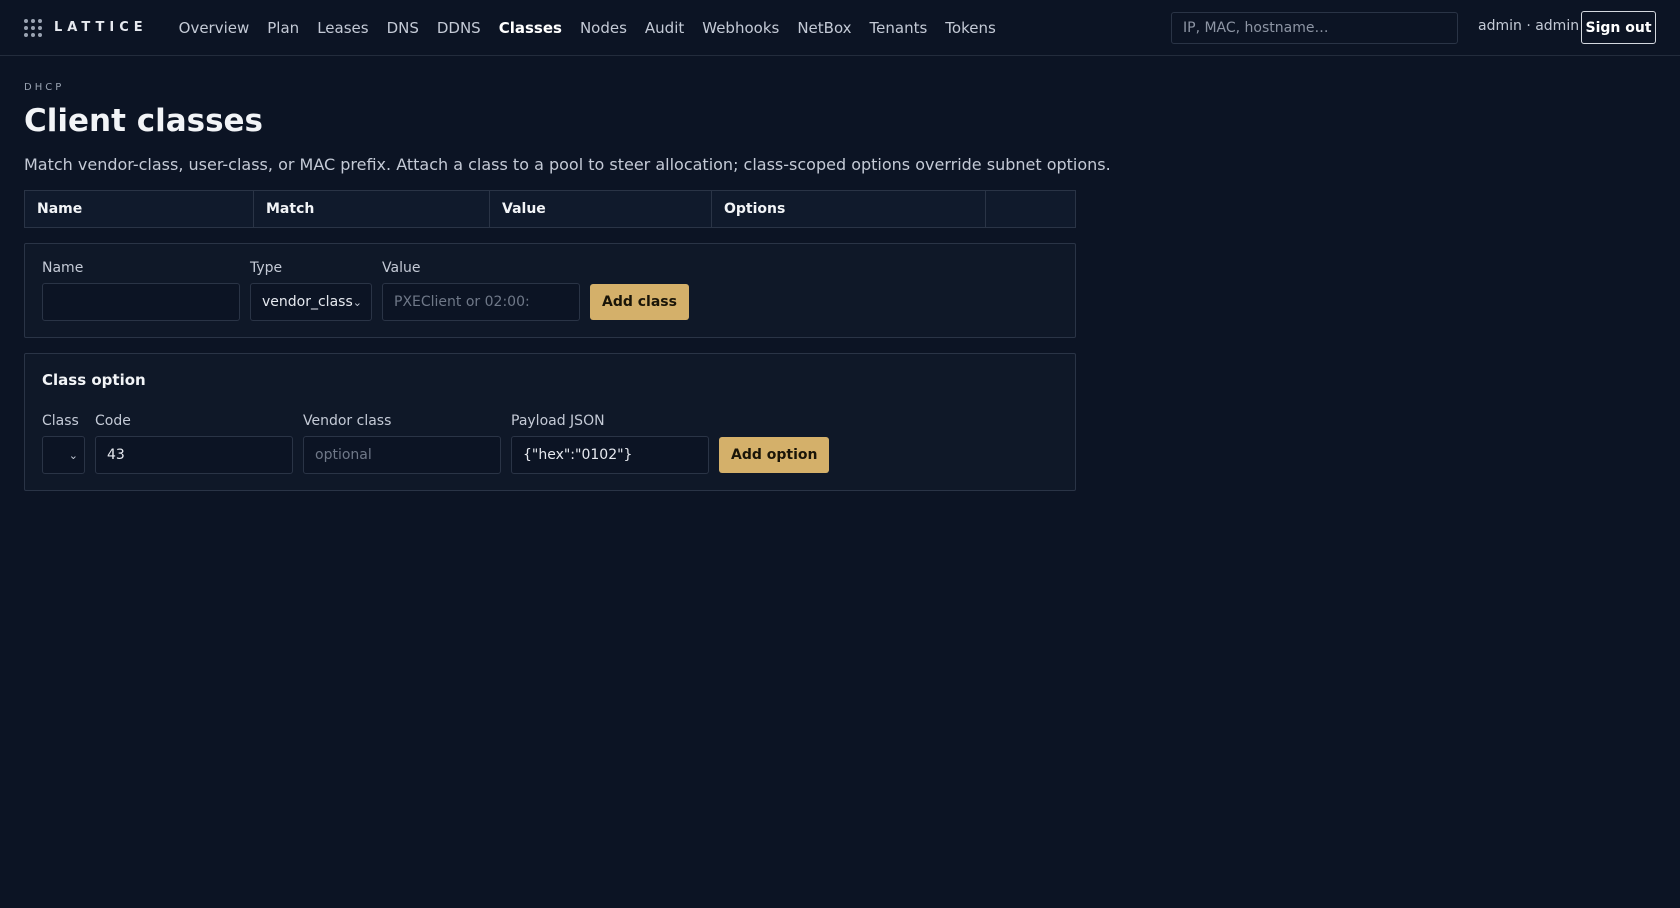 The width and height of the screenshot is (1680, 908). I want to click on add-class-panel: Name Type vendor_class ⌄ Value Add class, so click(550, 290).